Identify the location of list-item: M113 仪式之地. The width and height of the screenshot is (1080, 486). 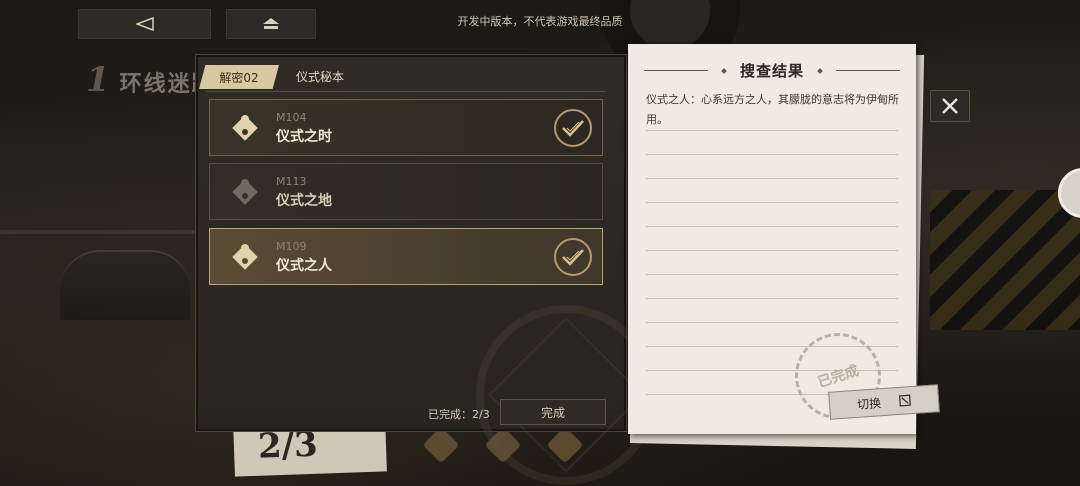
(406, 191).